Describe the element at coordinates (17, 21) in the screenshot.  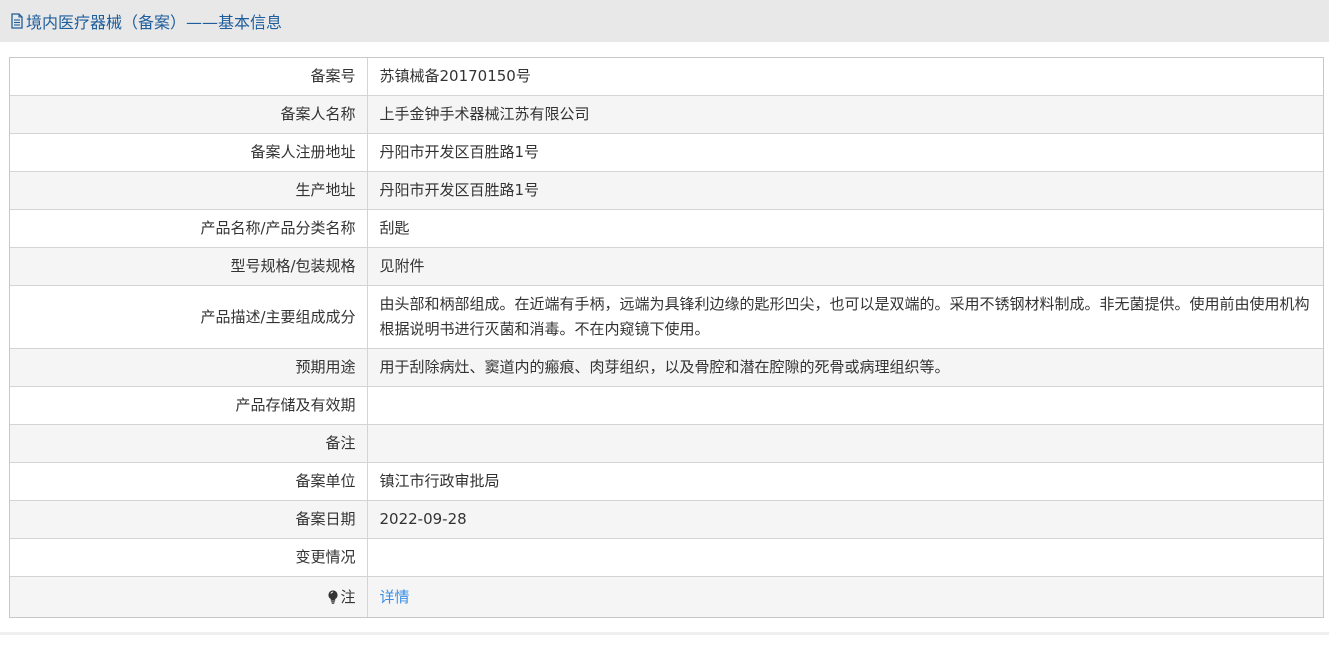
I see `document-icon` at that location.